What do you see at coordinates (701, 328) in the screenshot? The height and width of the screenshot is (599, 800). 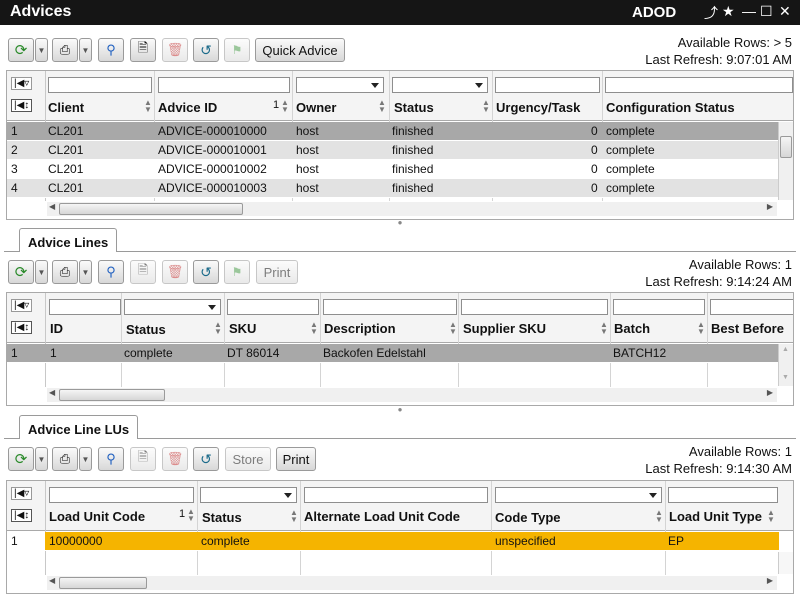 I see `sort-batch-icon: ▲ ▼` at bounding box center [701, 328].